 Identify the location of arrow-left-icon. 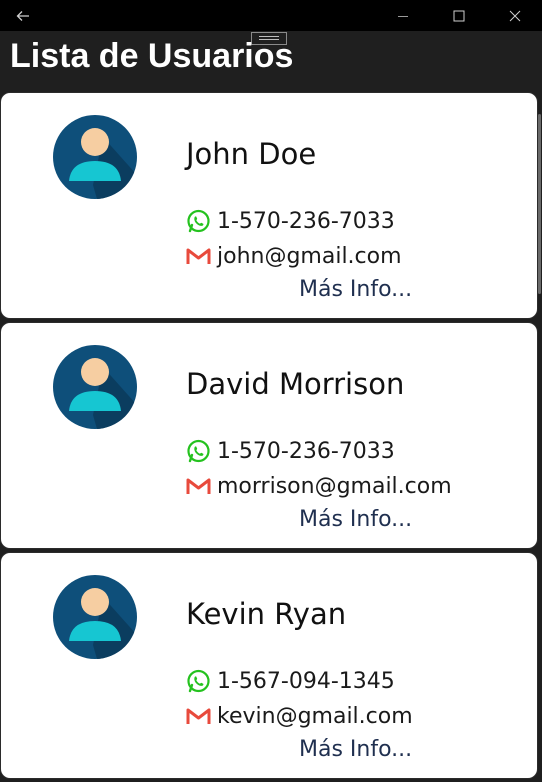
(22, 15).